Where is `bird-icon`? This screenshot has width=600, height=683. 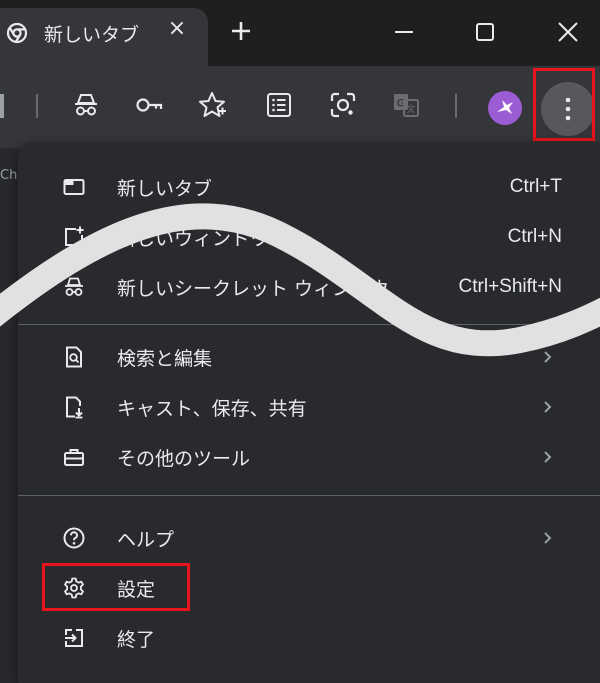
bird-icon is located at coordinates (505, 107).